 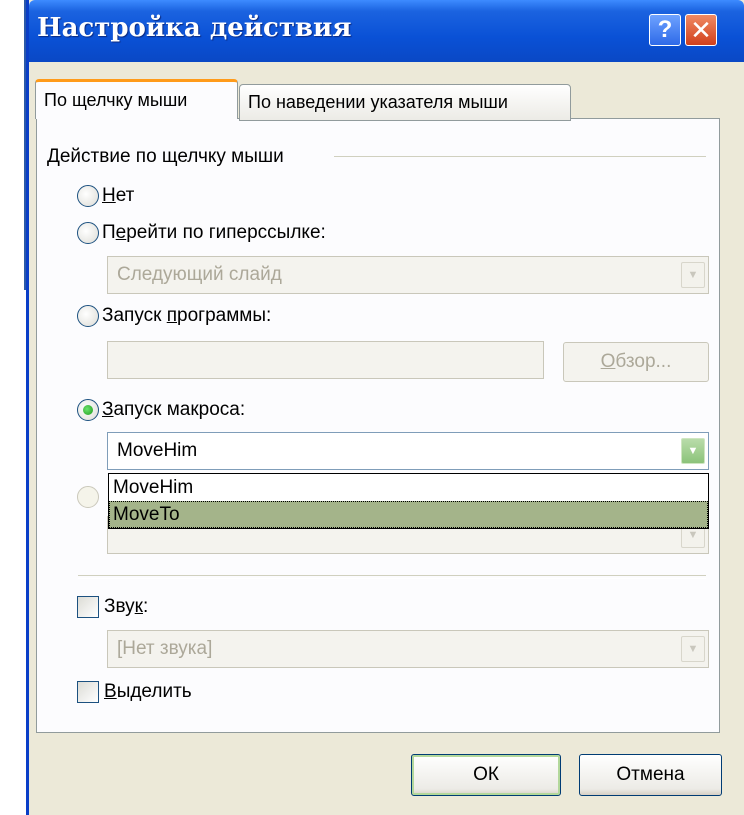 I want to click on cancel-button: Отмена, so click(x=650, y=775).